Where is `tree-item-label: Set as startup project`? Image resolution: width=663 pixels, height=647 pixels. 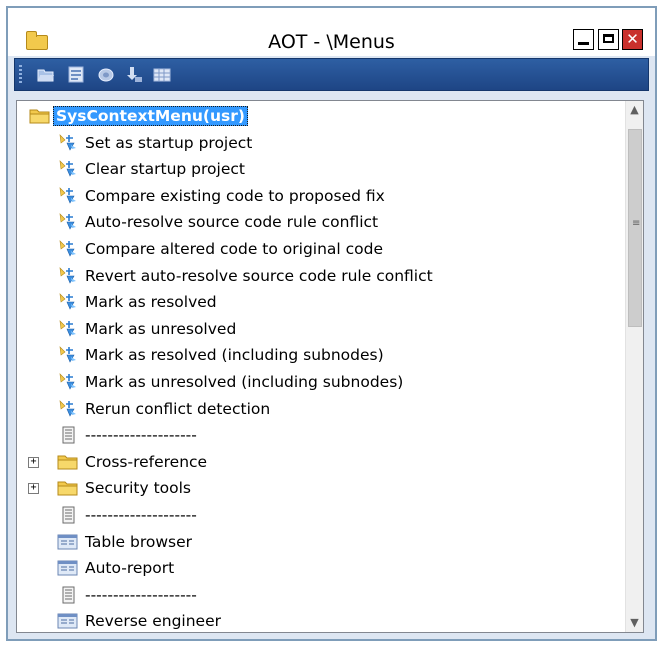 tree-item-label: Set as startup project is located at coordinates (169, 142).